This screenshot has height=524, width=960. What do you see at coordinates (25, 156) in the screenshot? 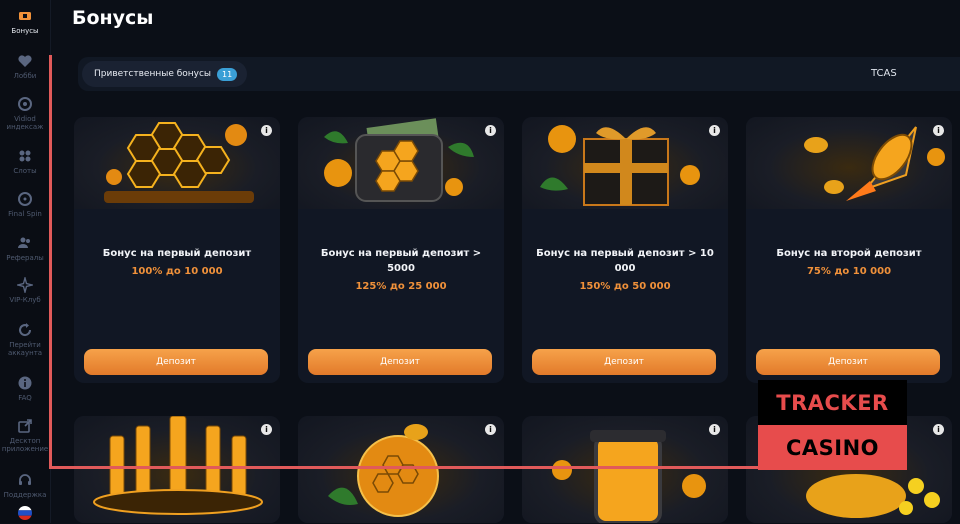
I see `grid-icon` at bounding box center [25, 156].